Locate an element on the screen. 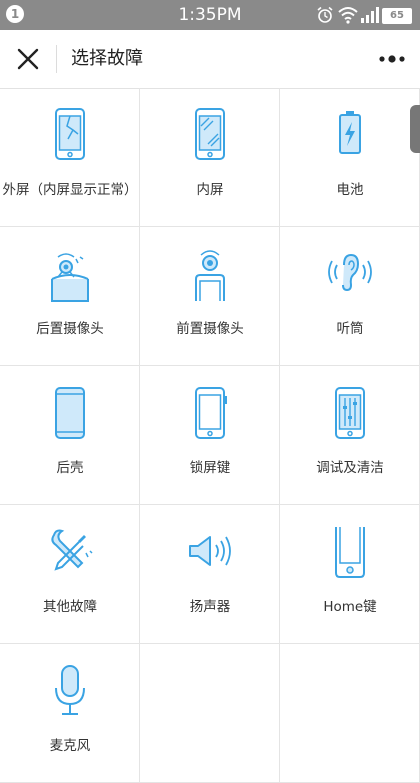 The height and width of the screenshot is (783, 420). fault-label: 电池 is located at coordinates (350, 190).